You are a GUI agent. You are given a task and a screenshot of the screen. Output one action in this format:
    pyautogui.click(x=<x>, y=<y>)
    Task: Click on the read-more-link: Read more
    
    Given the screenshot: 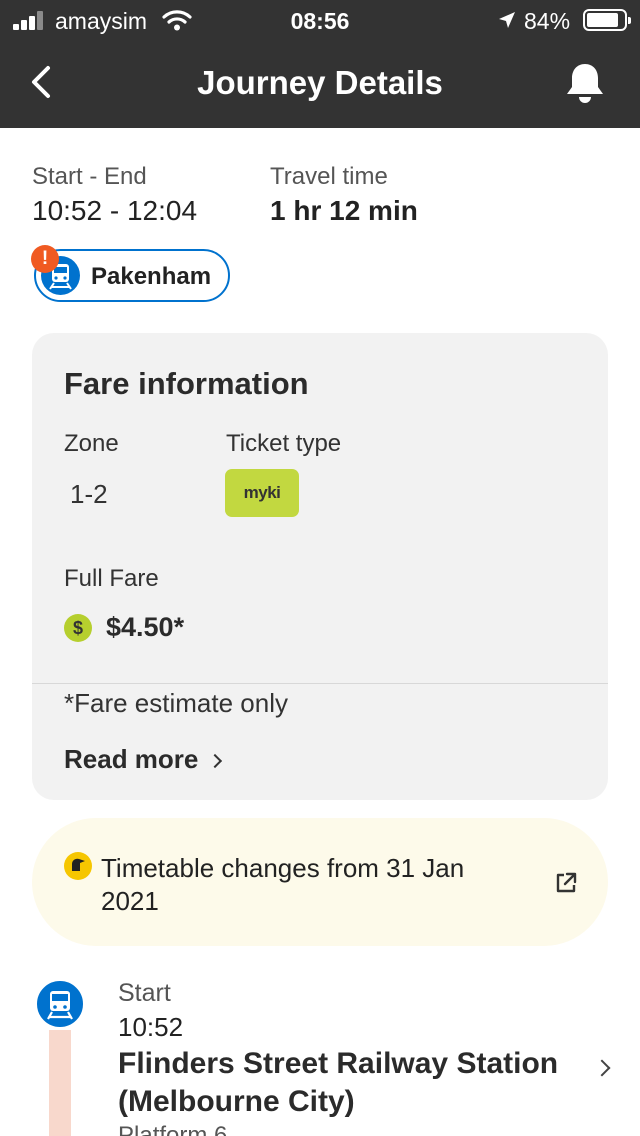 What is the action you would take?
    pyautogui.click(x=143, y=759)
    